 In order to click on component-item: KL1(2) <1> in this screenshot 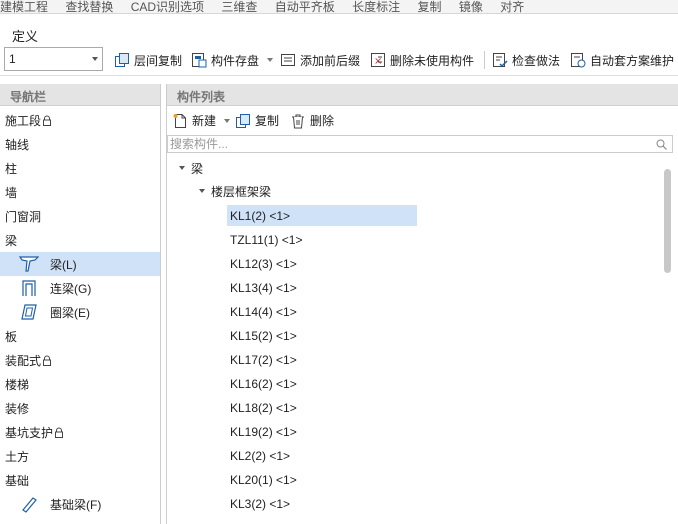, I will do `click(322, 215)`.